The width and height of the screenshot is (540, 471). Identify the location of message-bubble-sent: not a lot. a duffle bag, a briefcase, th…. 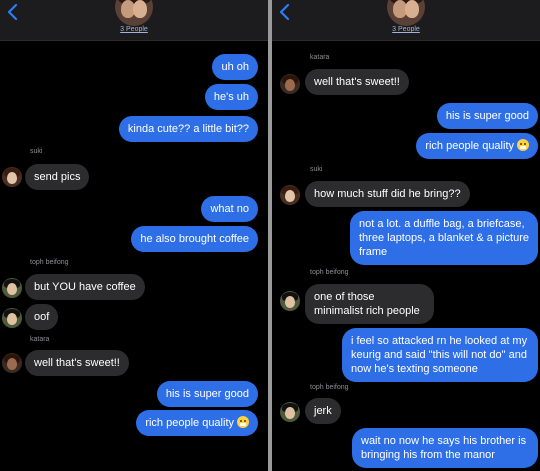
(444, 238).